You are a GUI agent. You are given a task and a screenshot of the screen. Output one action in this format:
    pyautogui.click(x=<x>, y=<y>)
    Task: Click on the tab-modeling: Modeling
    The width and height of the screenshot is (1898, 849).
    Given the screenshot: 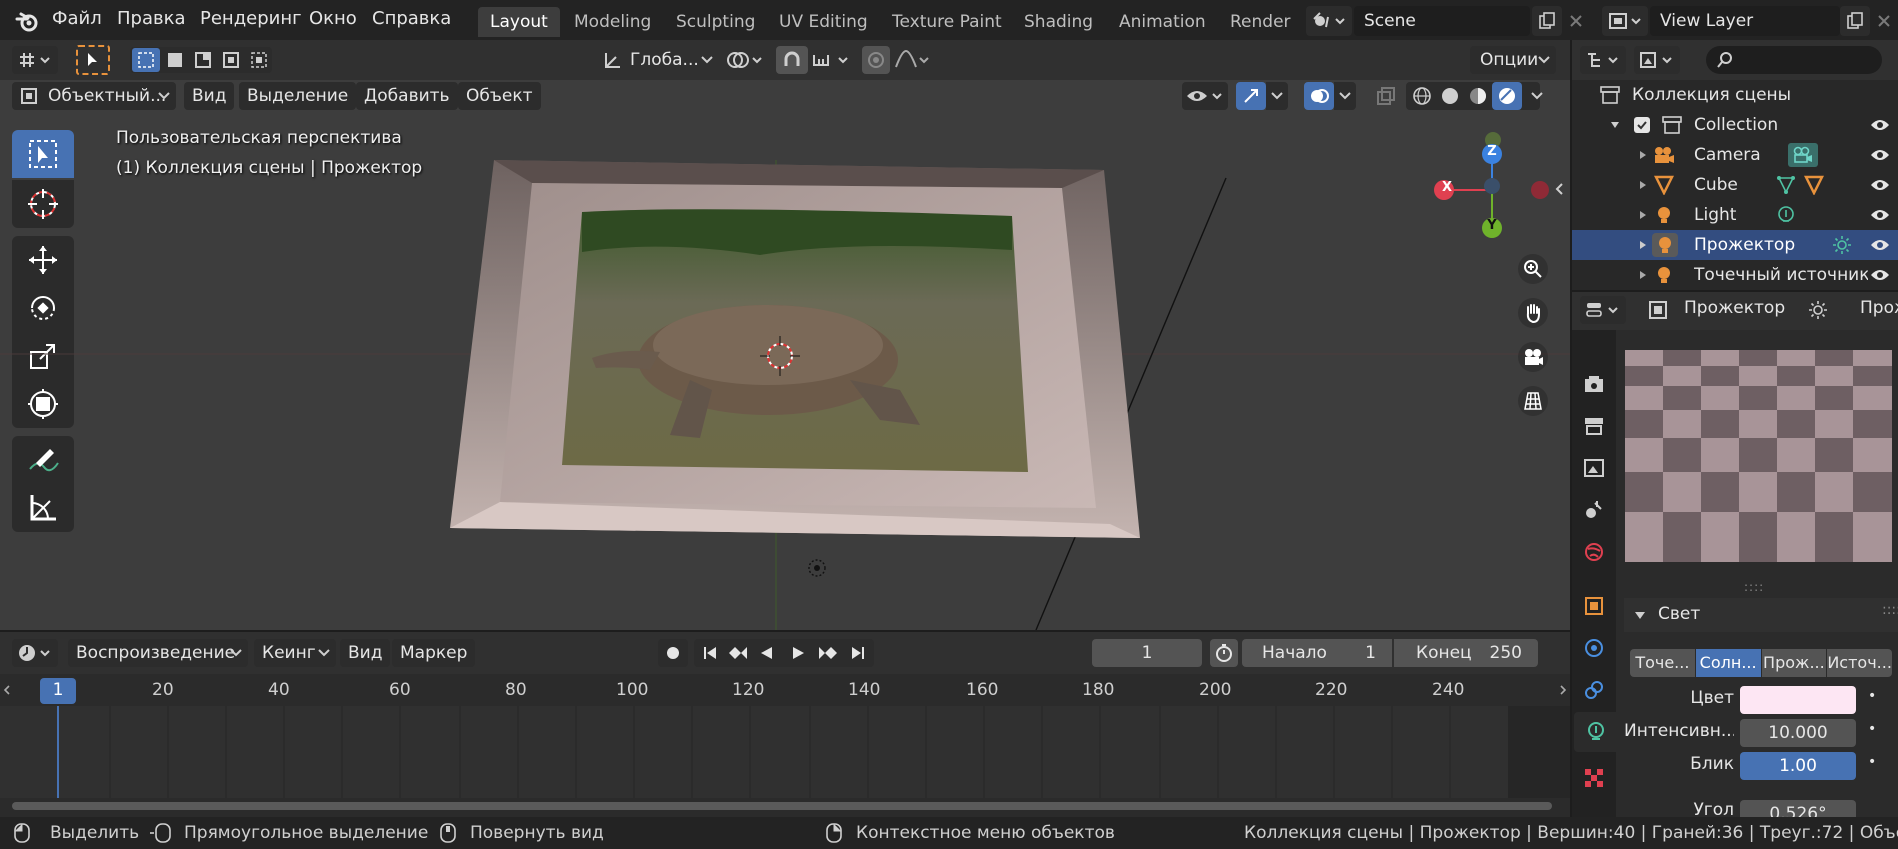 What is the action you would take?
    pyautogui.click(x=612, y=22)
    